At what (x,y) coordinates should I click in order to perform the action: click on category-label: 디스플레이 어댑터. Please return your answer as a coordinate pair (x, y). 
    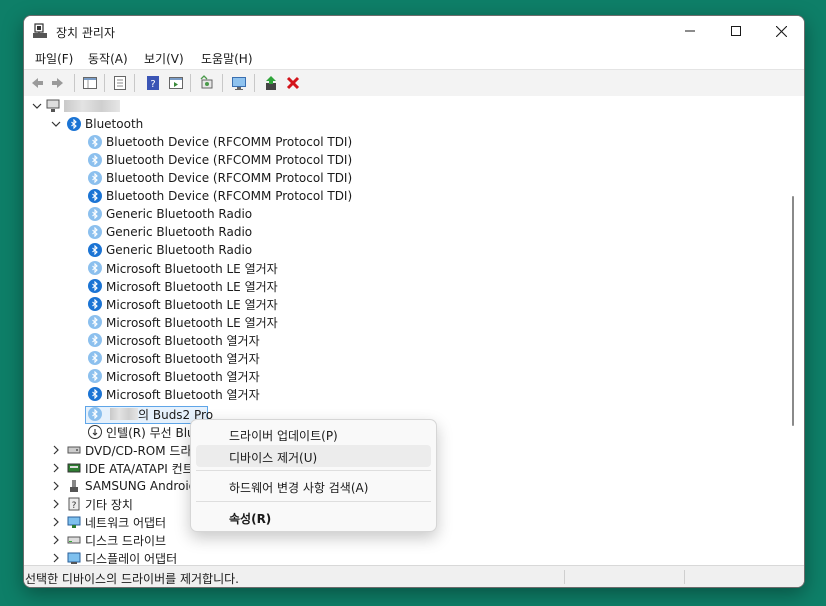
    Looking at the image, I should click on (131, 558).